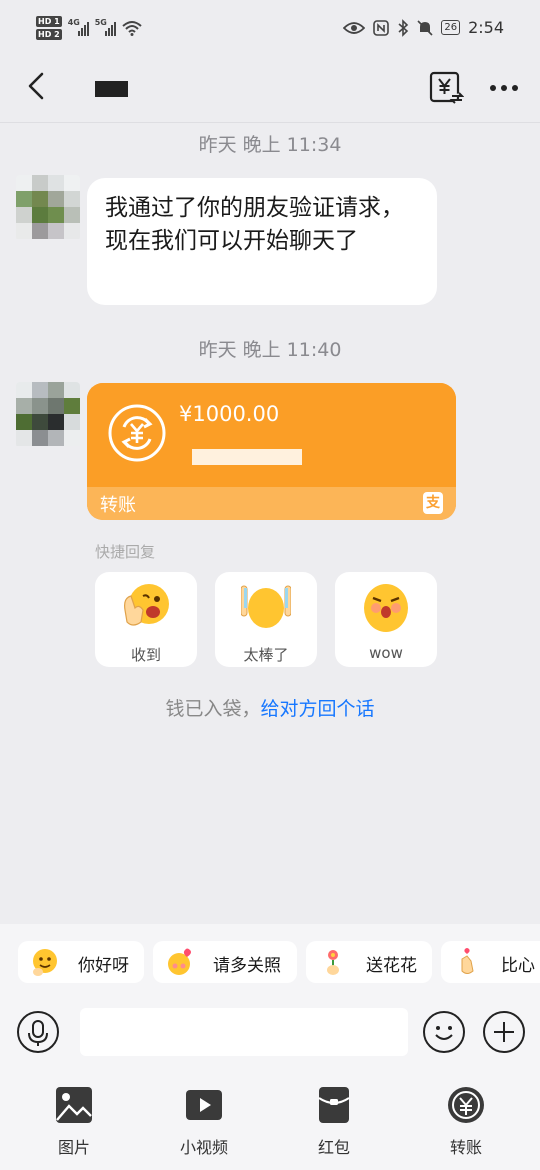 This screenshot has height=1170, width=540. What do you see at coordinates (391, 966) in the screenshot?
I see `emoji-chip-label: 送花花` at bounding box center [391, 966].